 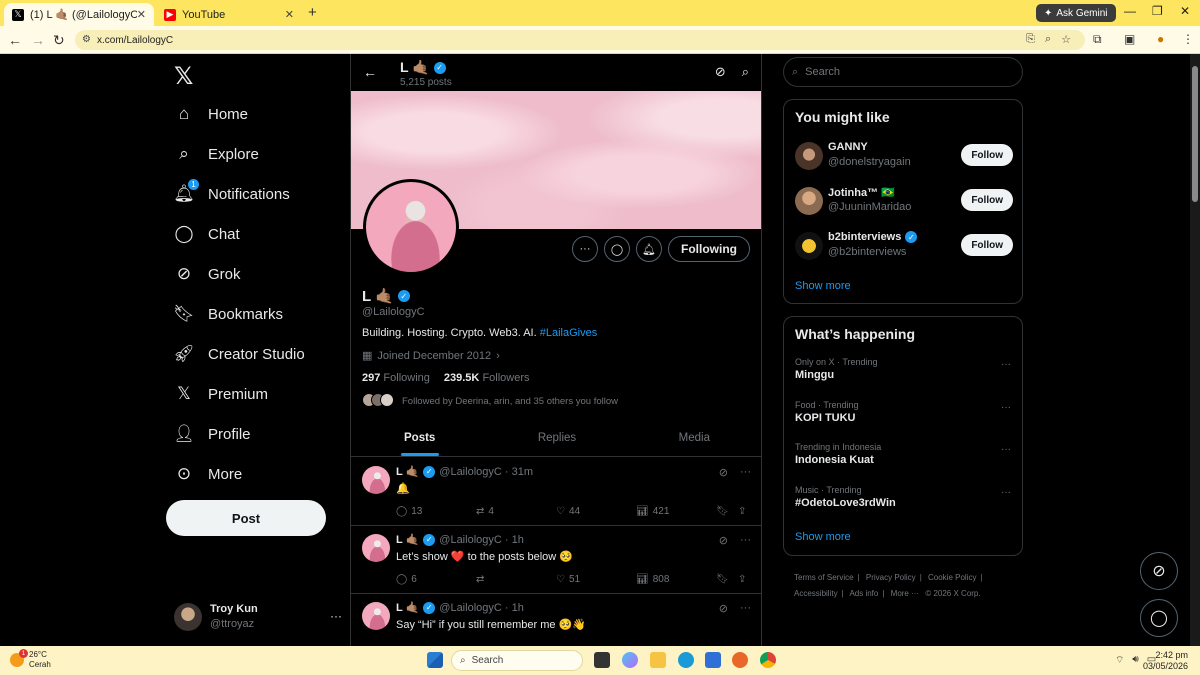 I want to click on followers-link: 239.5K Followers, so click(x=487, y=378).